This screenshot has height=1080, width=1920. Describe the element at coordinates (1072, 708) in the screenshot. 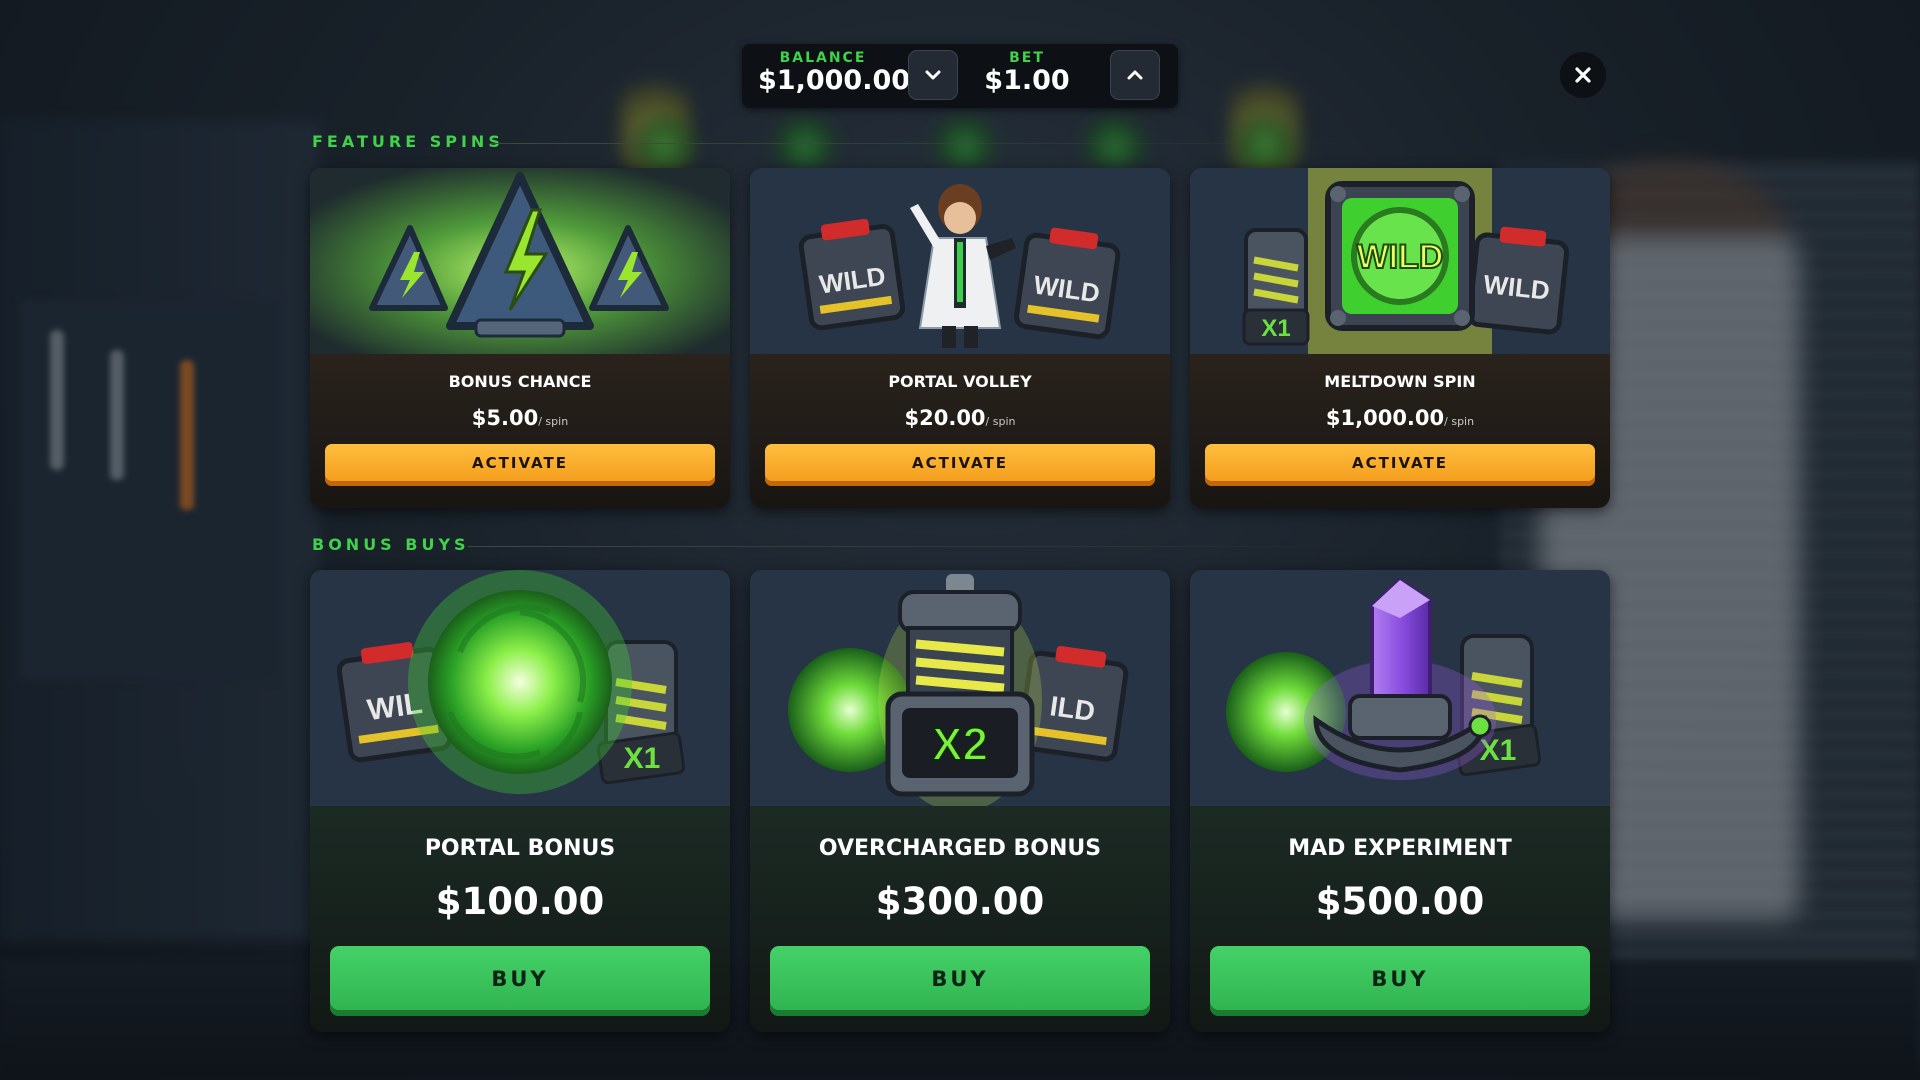

I see `wild-symbol-text: ILD` at that location.